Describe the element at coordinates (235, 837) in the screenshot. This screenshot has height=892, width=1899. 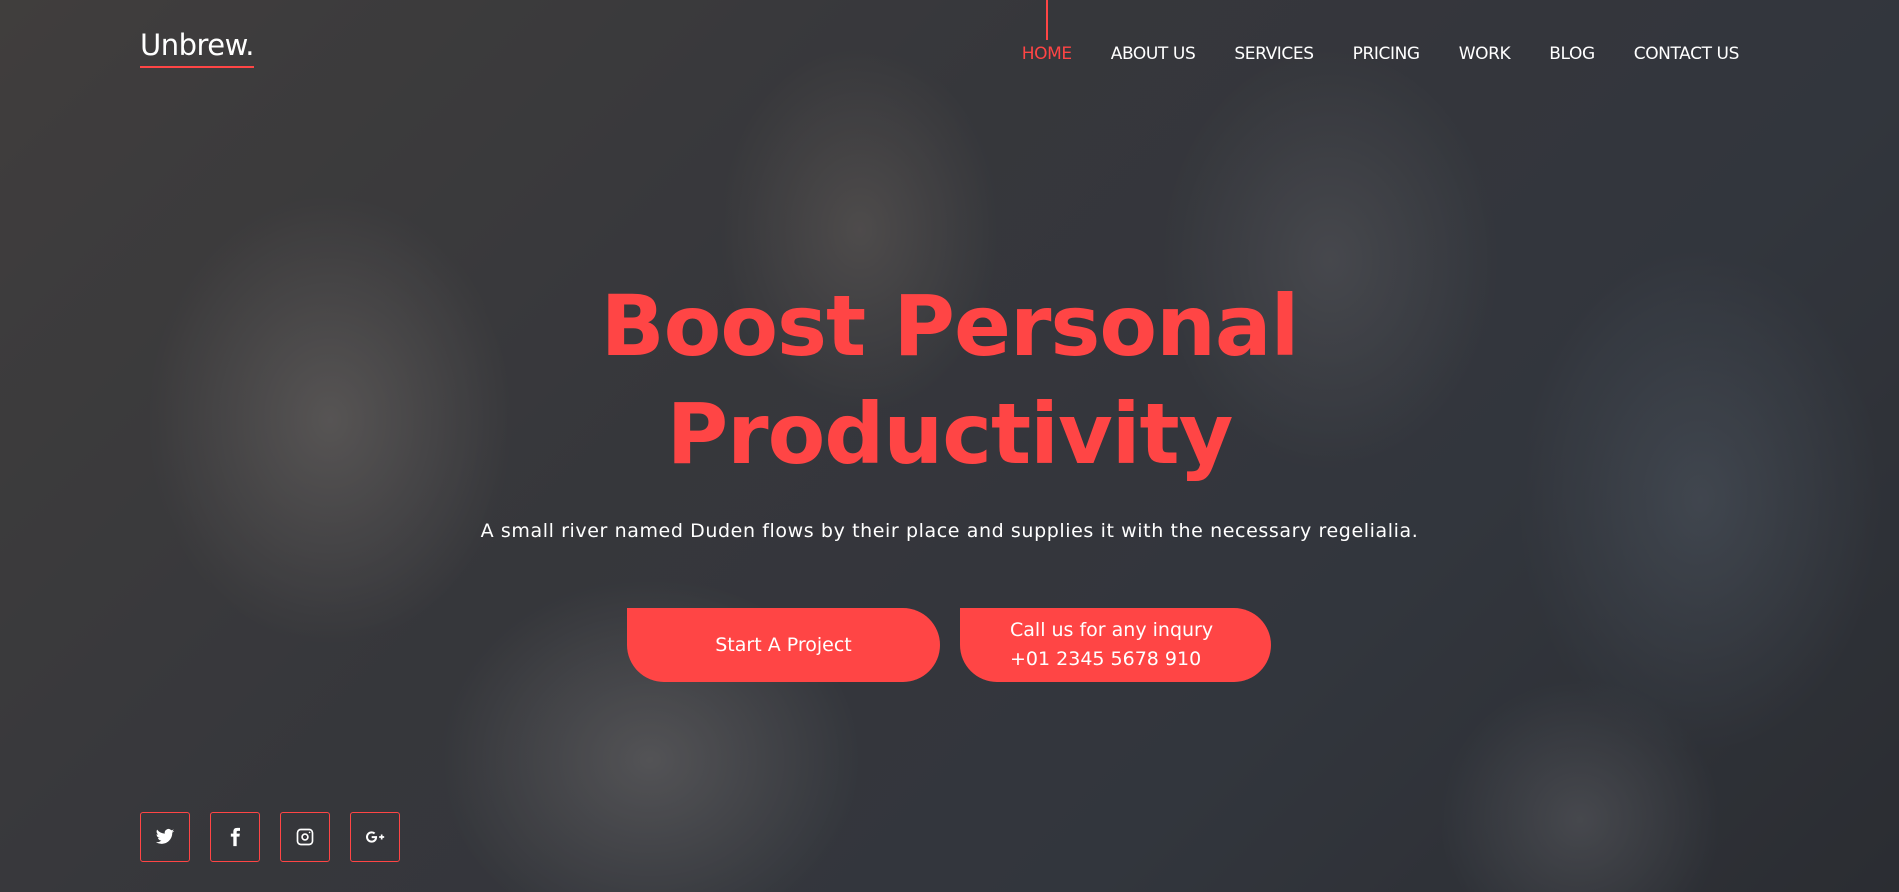
I see `facebook-icon` at that location.